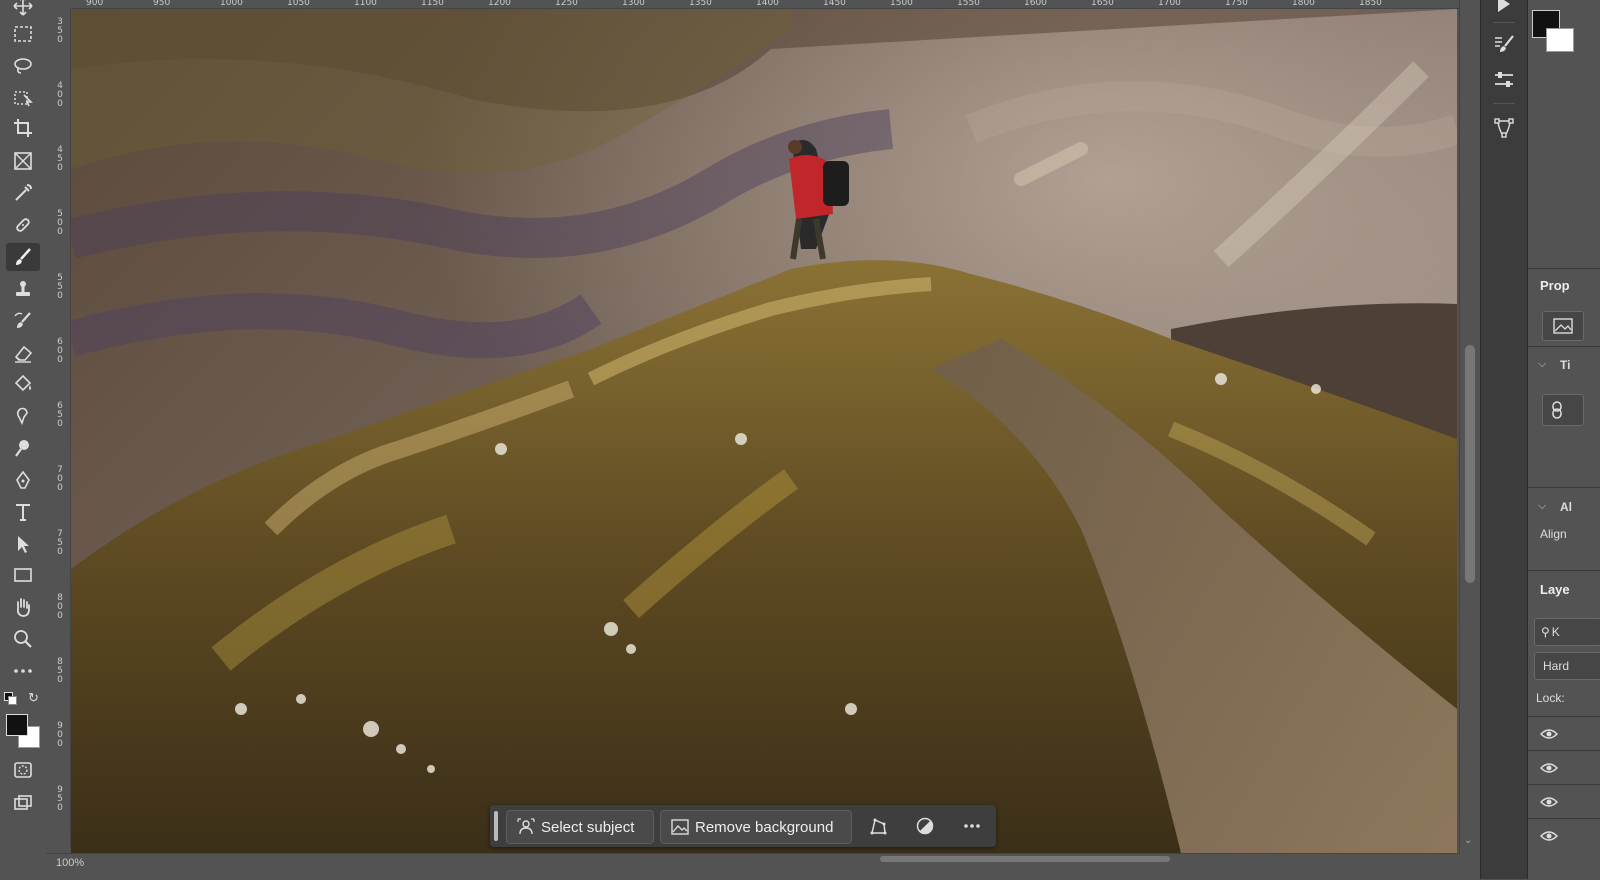  I want to click on panel-icon-strip, so click(1503, 439).